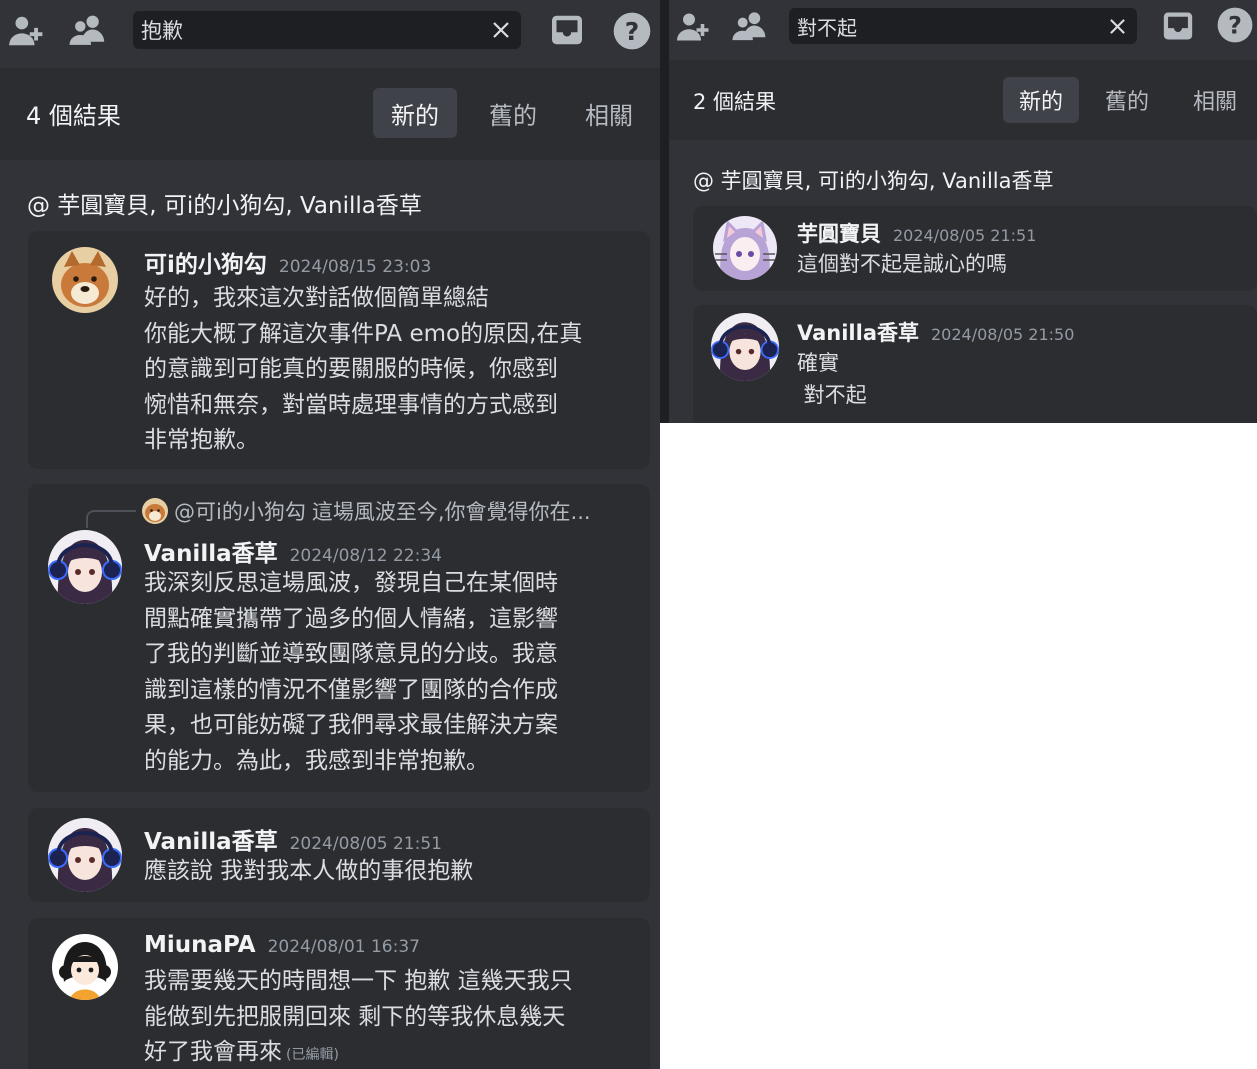 This screenshot has width=1257, height=1069. Describe the element at coordinates (351, 725) in the screenshot. I see `message-line: 果，也可能妨礙了我們尋求最佳解決方案` at that location.